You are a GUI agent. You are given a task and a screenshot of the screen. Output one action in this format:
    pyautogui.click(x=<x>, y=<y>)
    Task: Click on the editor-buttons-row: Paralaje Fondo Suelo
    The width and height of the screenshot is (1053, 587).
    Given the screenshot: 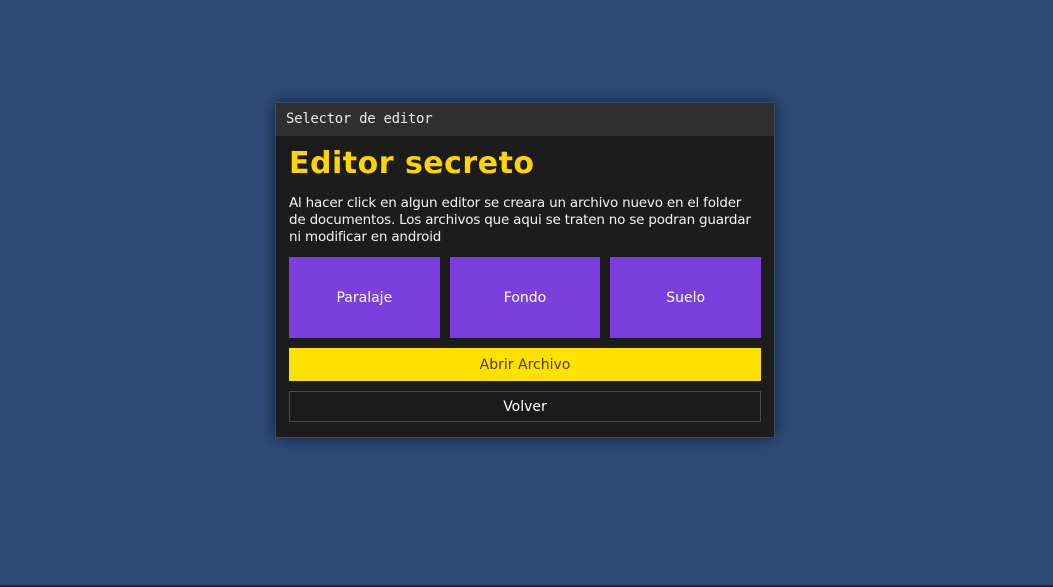 What is the action you would take?
    pyautogui.click(x=525, y=297)
    